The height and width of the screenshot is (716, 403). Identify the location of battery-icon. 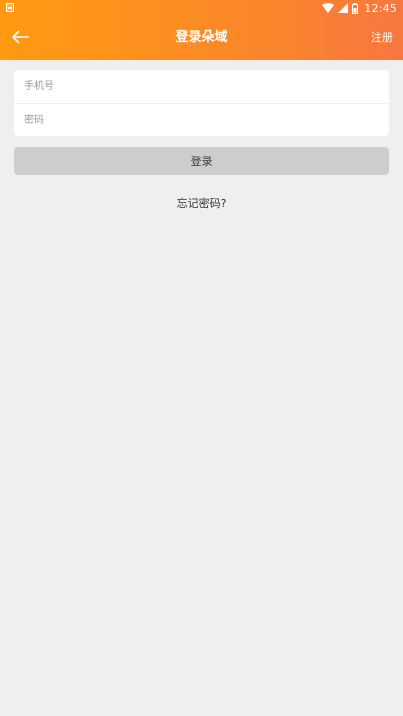
(355, 8).